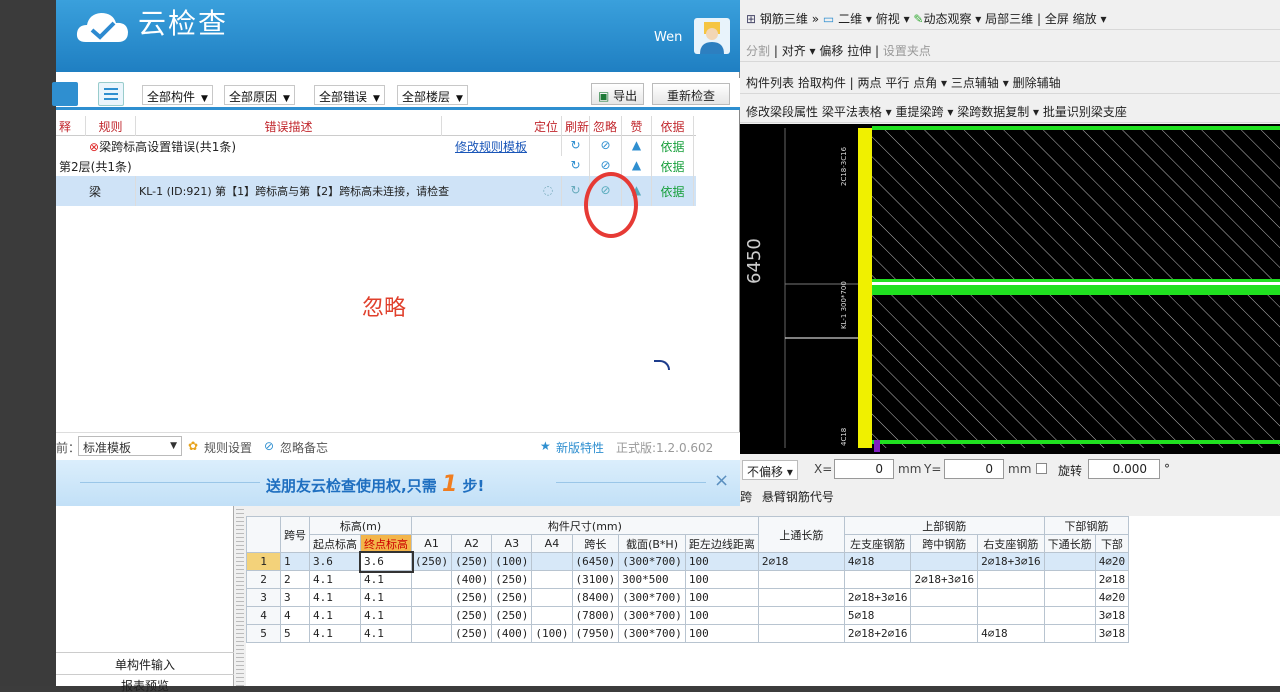 The width and height of the screenshot is (1280, 692). I want to click on align-button: 对齐, so click(794, 51).